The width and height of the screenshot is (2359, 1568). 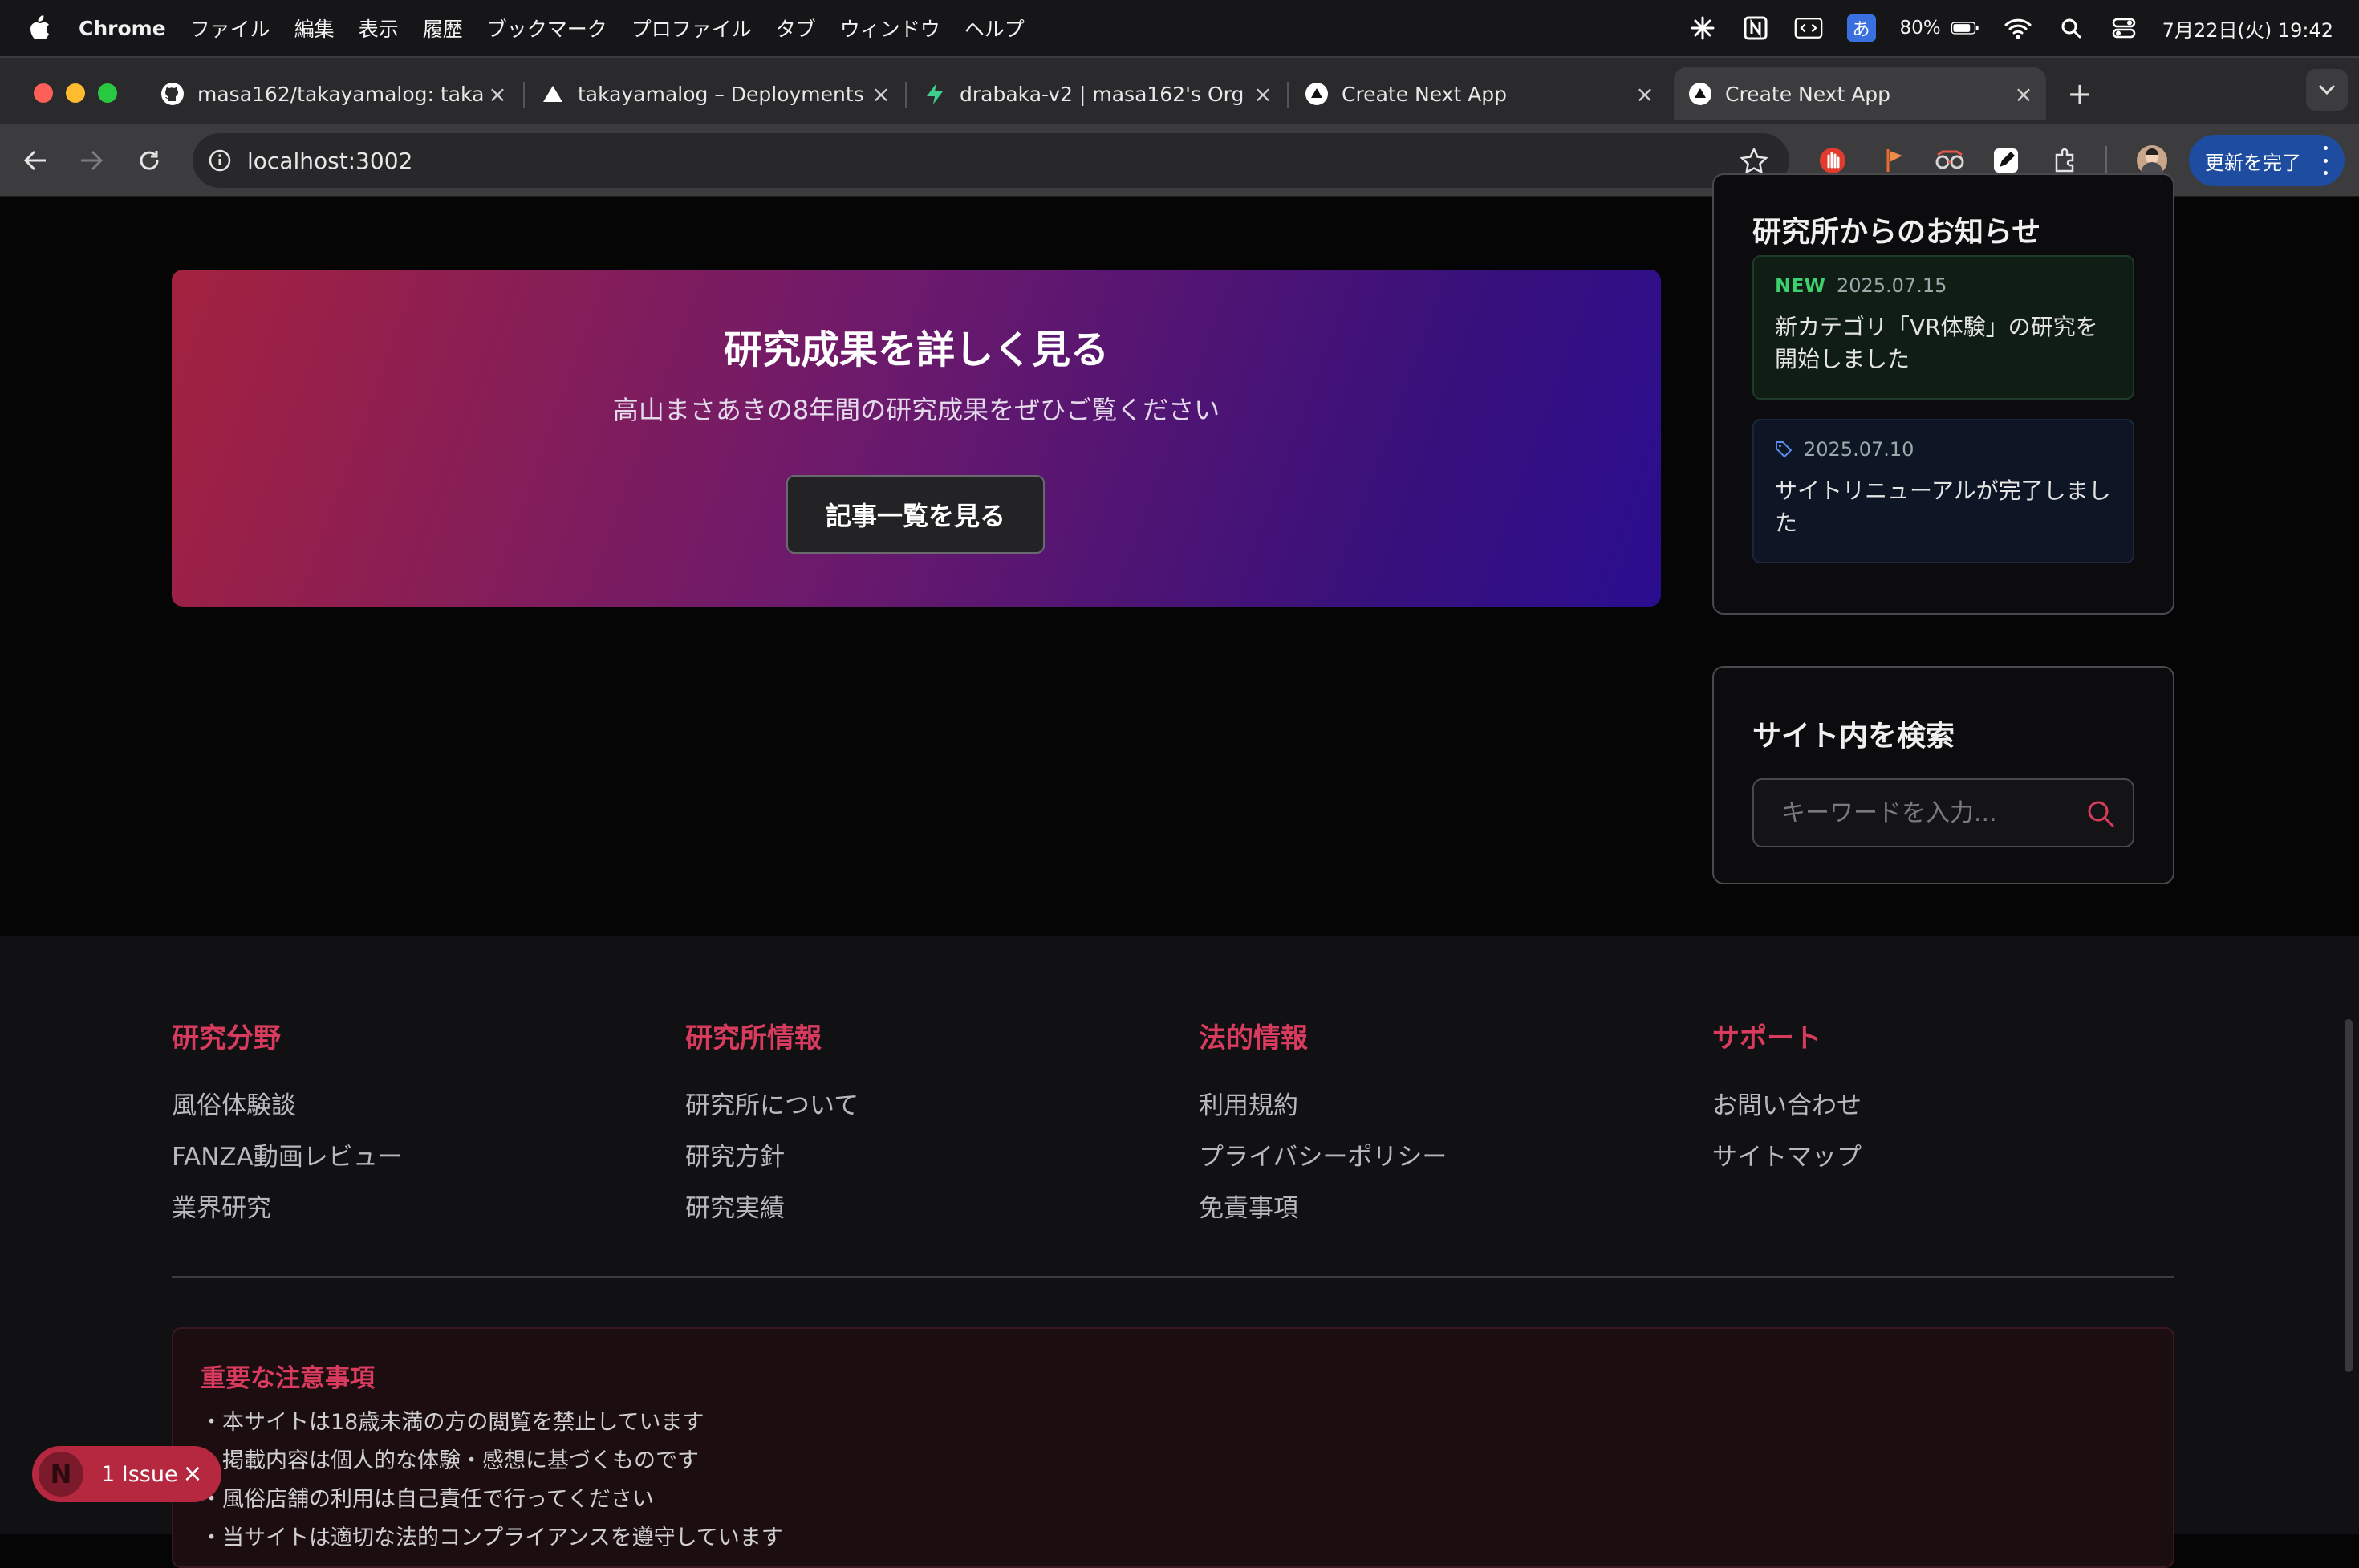 What do you see at coordinates (1861, 28) in the screenshot?
I see `ime-icon: あ` at bounding box center [1861, 28].